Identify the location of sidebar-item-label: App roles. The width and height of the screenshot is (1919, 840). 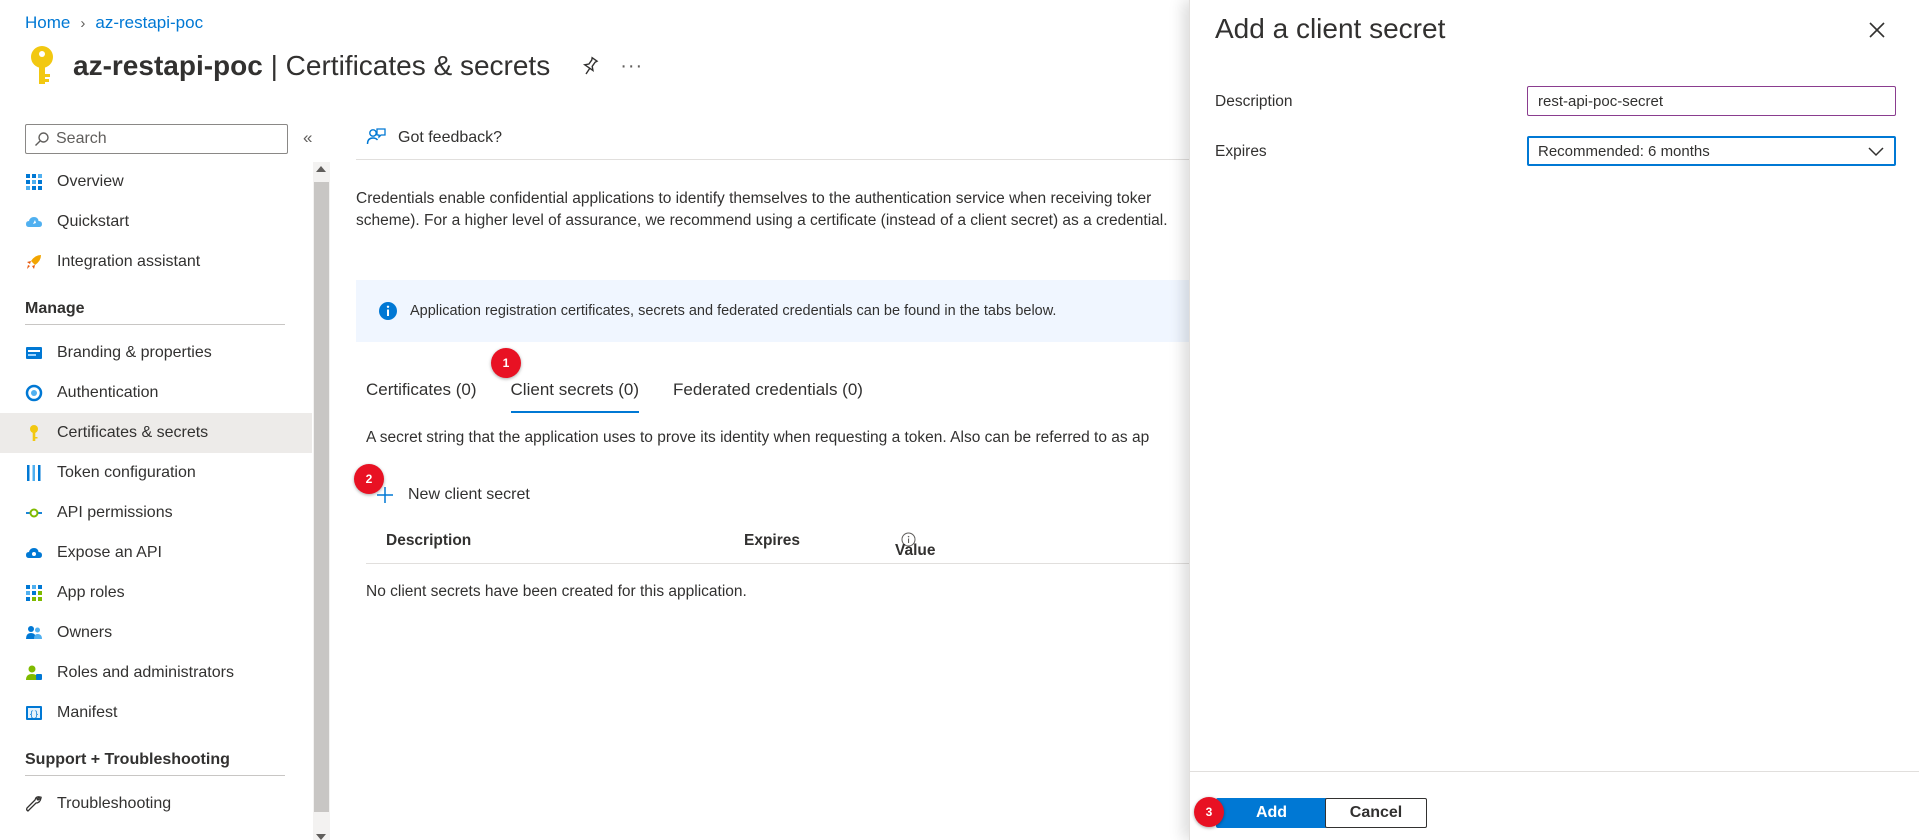
(91, 592).